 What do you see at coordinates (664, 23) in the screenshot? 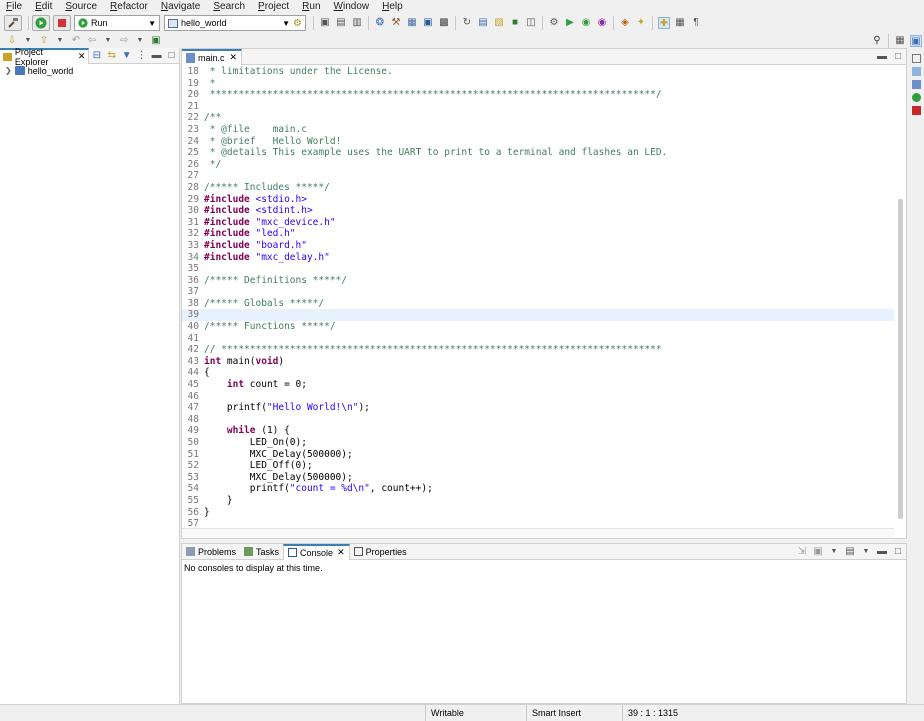
I see `highlight-icon: ✚` at bounding box center [664, 23].